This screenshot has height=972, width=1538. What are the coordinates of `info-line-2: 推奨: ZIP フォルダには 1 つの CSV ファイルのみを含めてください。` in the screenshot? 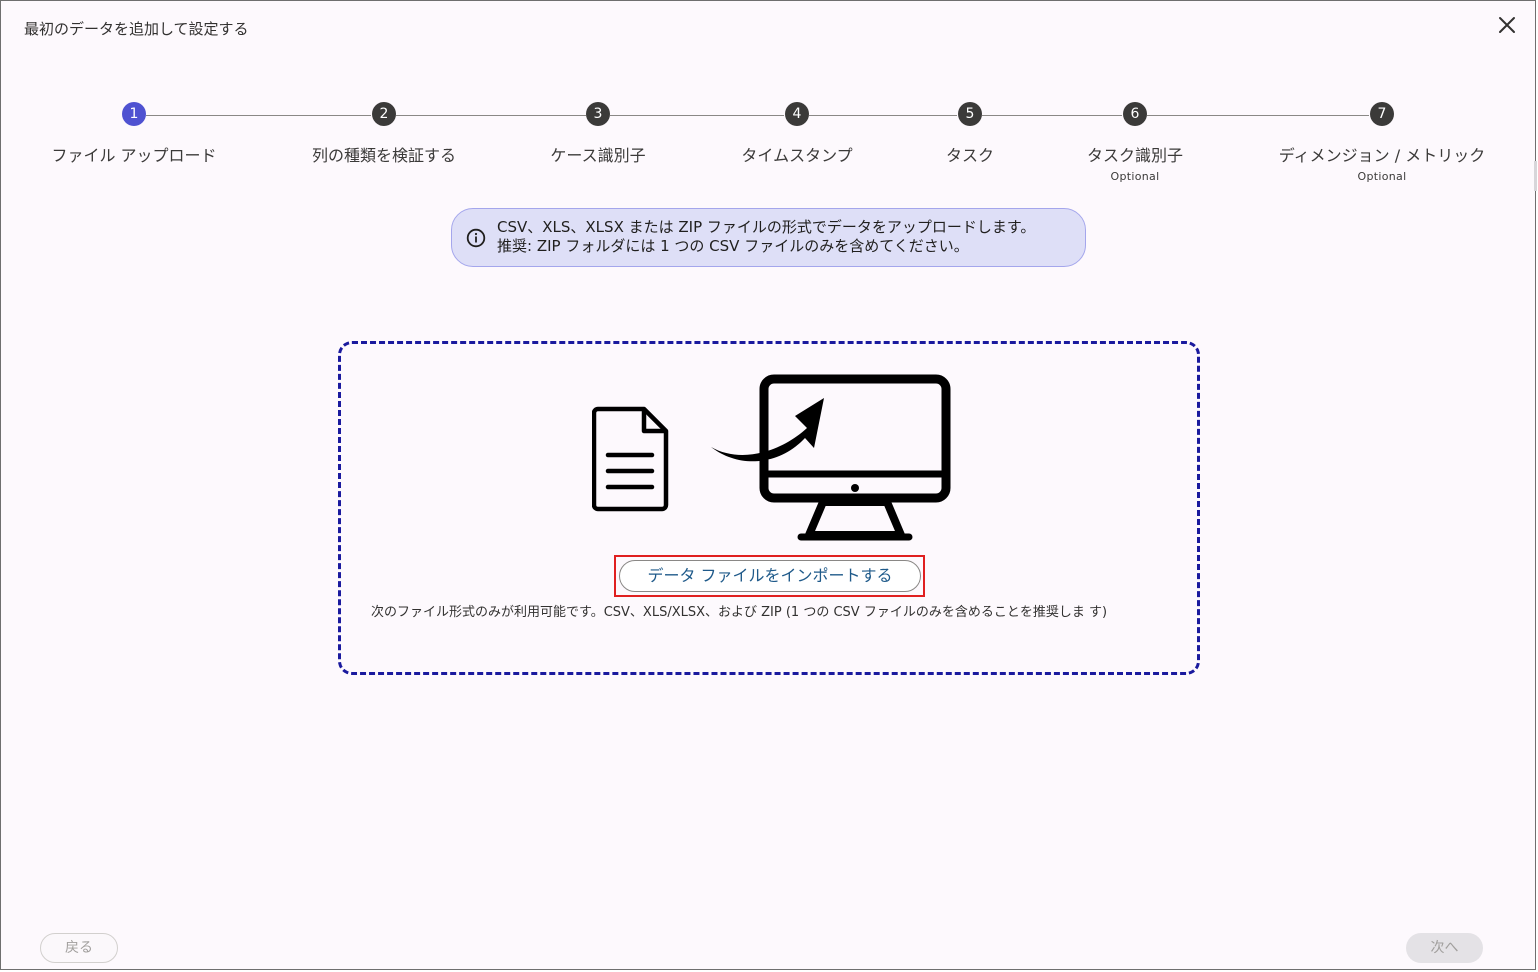 It's located at (733, 246).